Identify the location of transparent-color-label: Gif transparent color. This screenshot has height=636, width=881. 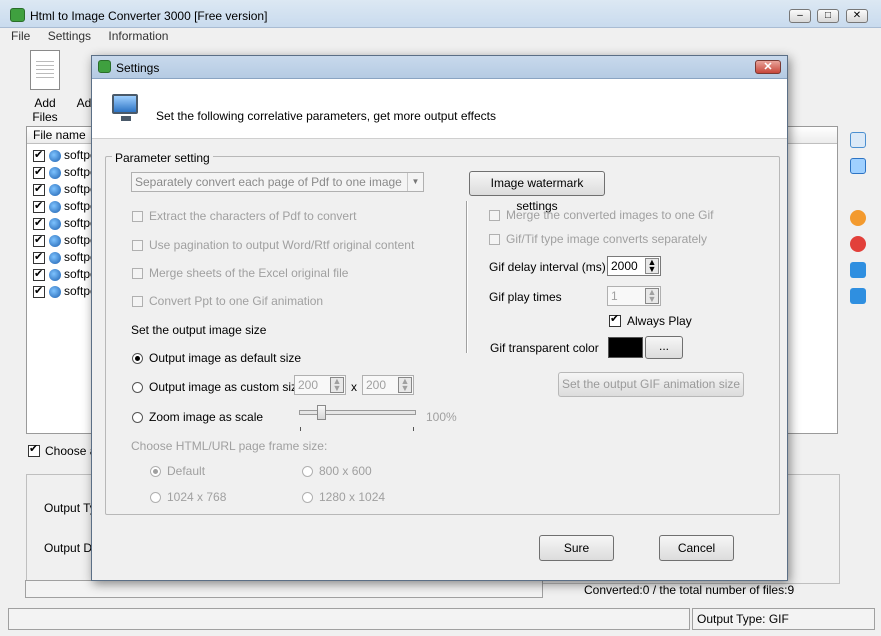
(544, 348).